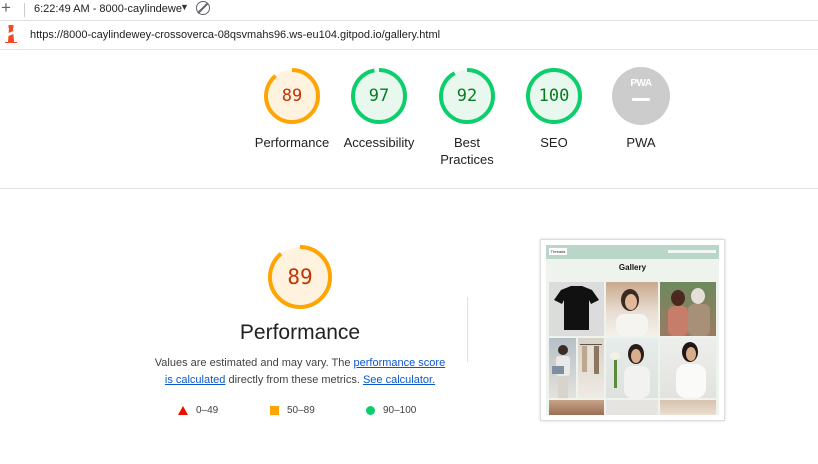  What do you see at coordinates (632, 252) in the screenshot?
I see `thumbnail-navbar: Threads` at bounding box center [632, 252].